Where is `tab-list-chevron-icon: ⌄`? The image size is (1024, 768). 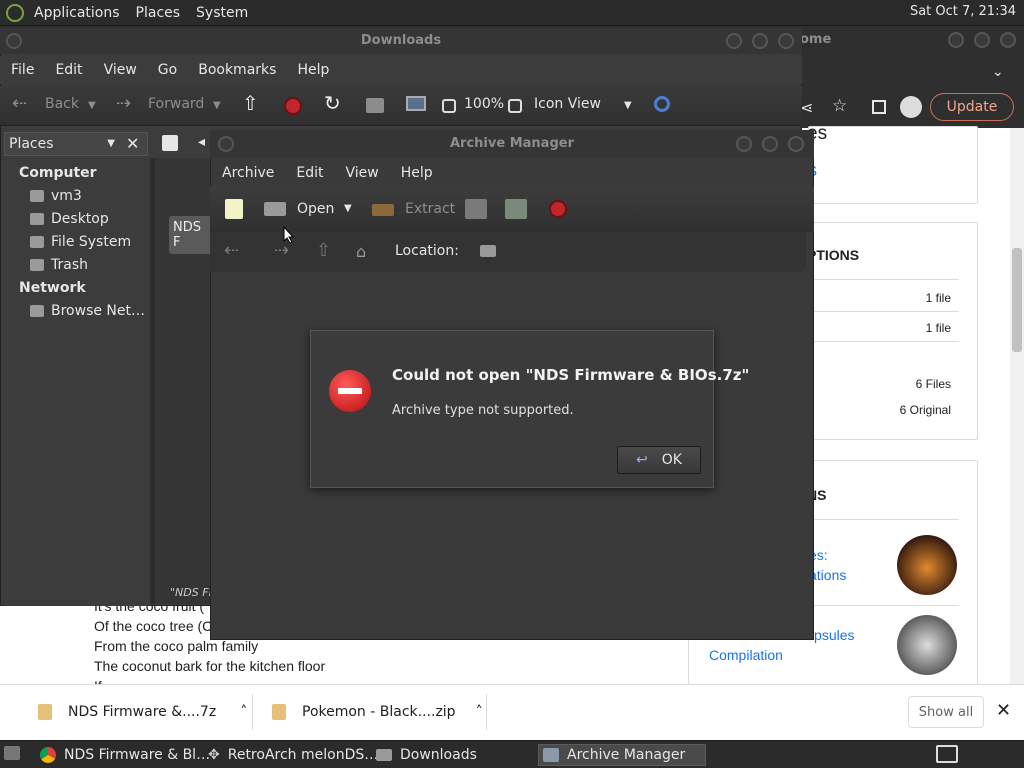
tab-list-chevron-icon: ⌄ is located at coordinates (998, 72).